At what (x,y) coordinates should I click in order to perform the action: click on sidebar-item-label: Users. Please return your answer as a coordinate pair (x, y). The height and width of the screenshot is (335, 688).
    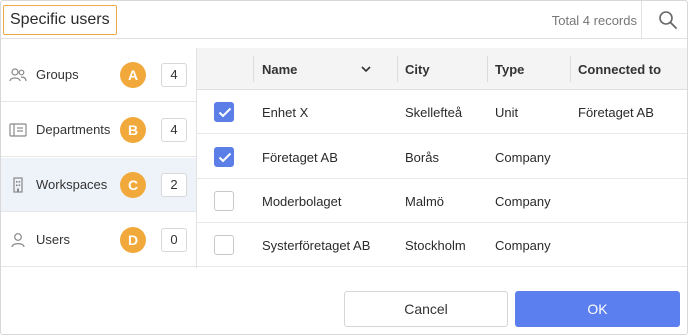
    Looking at the image, I should click on (53, 239).